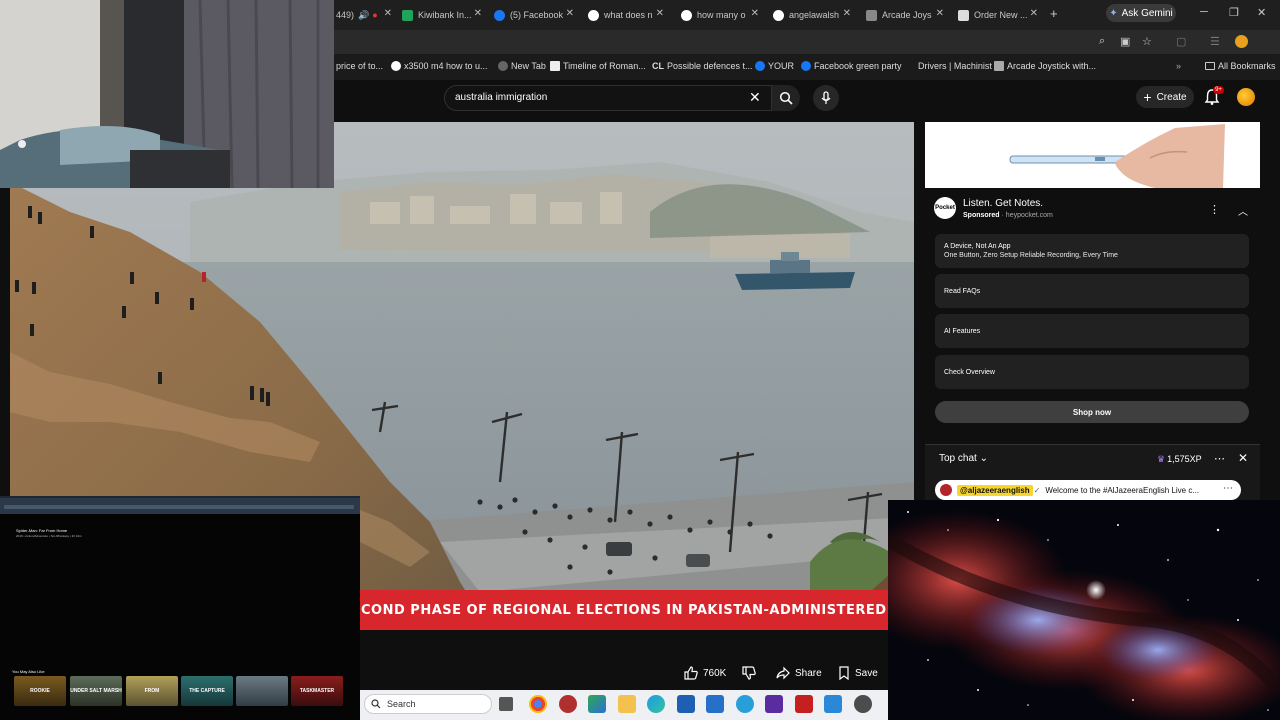  I want to click on taskbar-search-box: Search, so click(428, 704).